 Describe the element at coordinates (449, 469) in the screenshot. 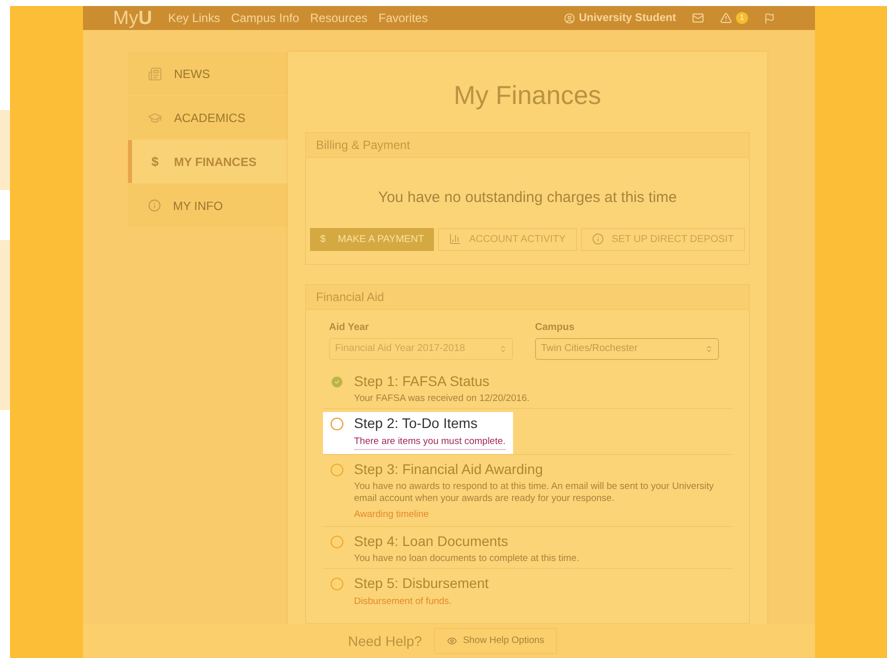

I see `step-title: Step 3: Financial Aid Awarding` at that location.